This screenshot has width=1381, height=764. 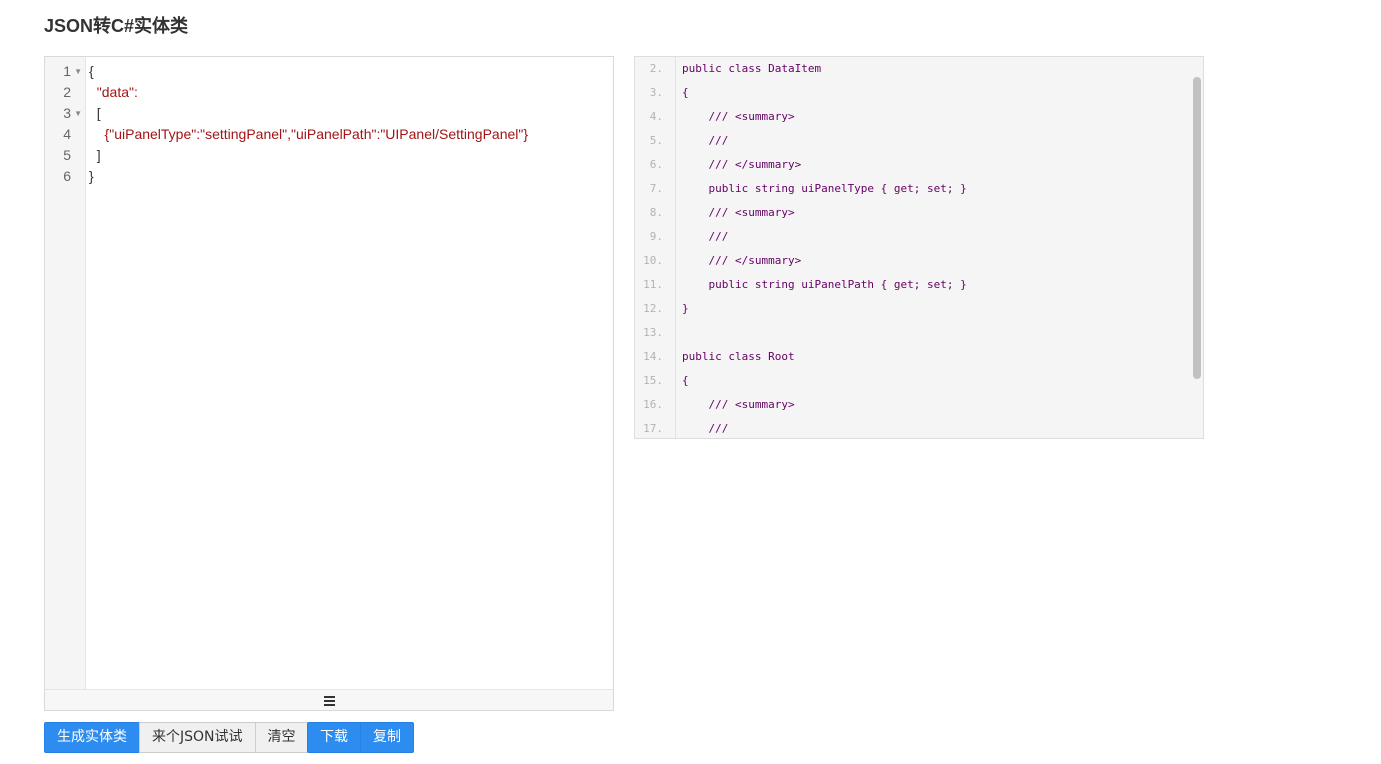 What do you see at coordinates (92, 737) in the screenshot?
I see `generate-button: 生成实体类` at bounding box center [92, 737].